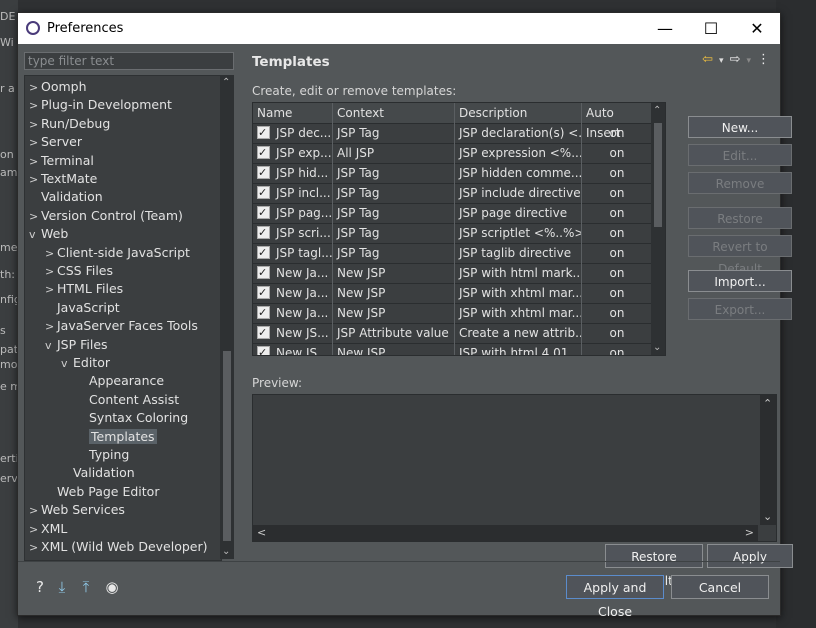 This screenshot has width=816, height=628. What do you see at coordinates (735, 59) in the screenshot?
I see `forward-arrow-icon: ⇨` at bounding box center [735, 59].